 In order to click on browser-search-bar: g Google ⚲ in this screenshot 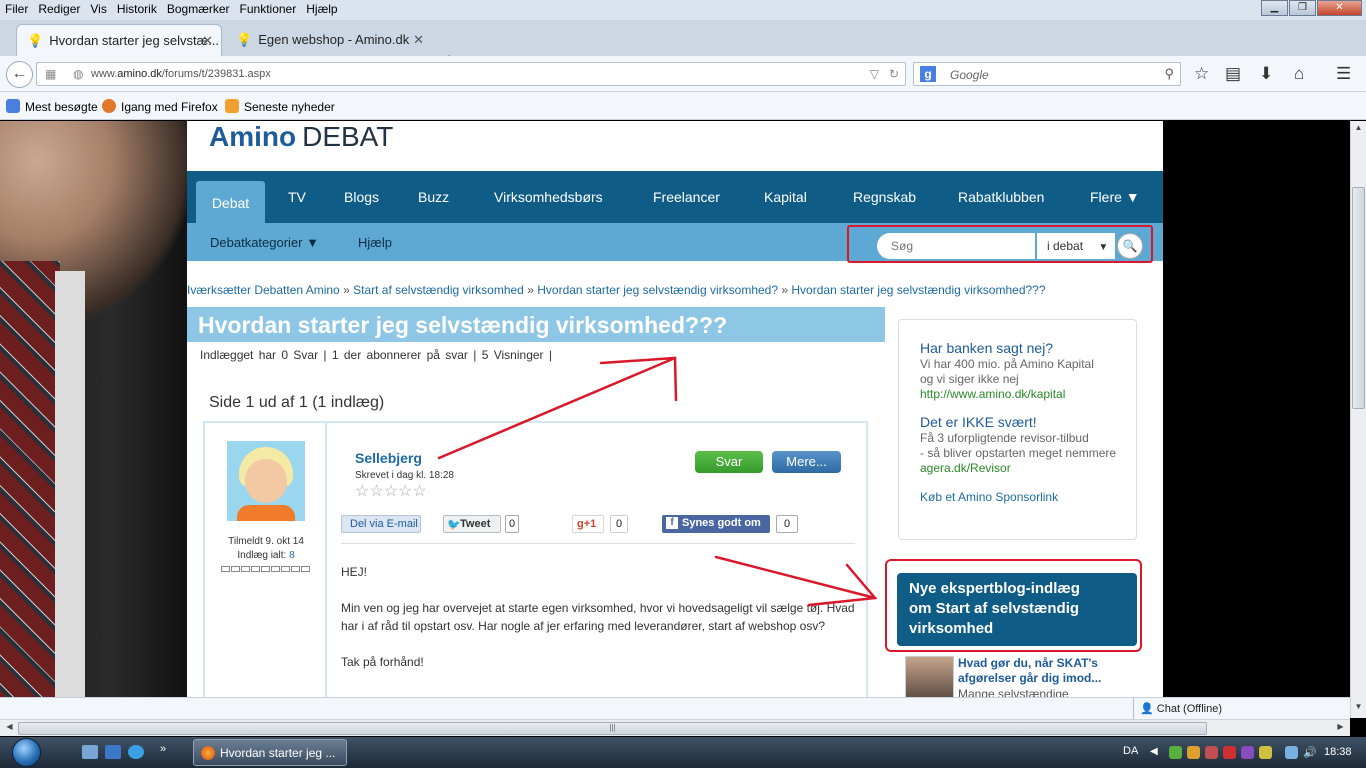, I will do `click(1047, 74)`.